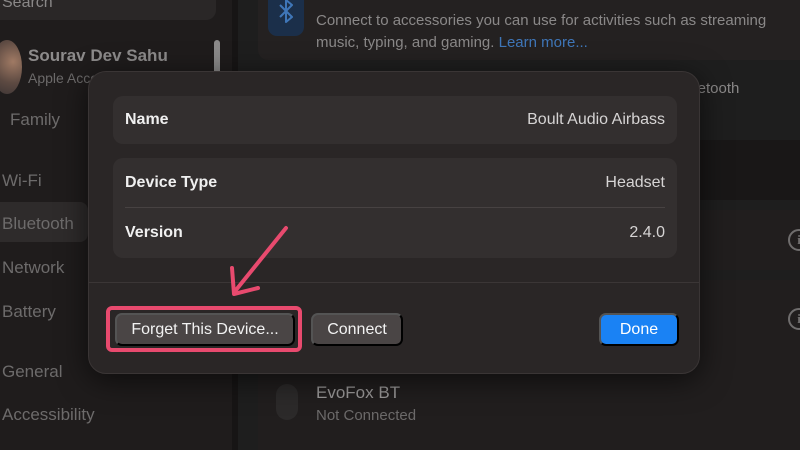  I want to click on avatar, so click(11, 67).